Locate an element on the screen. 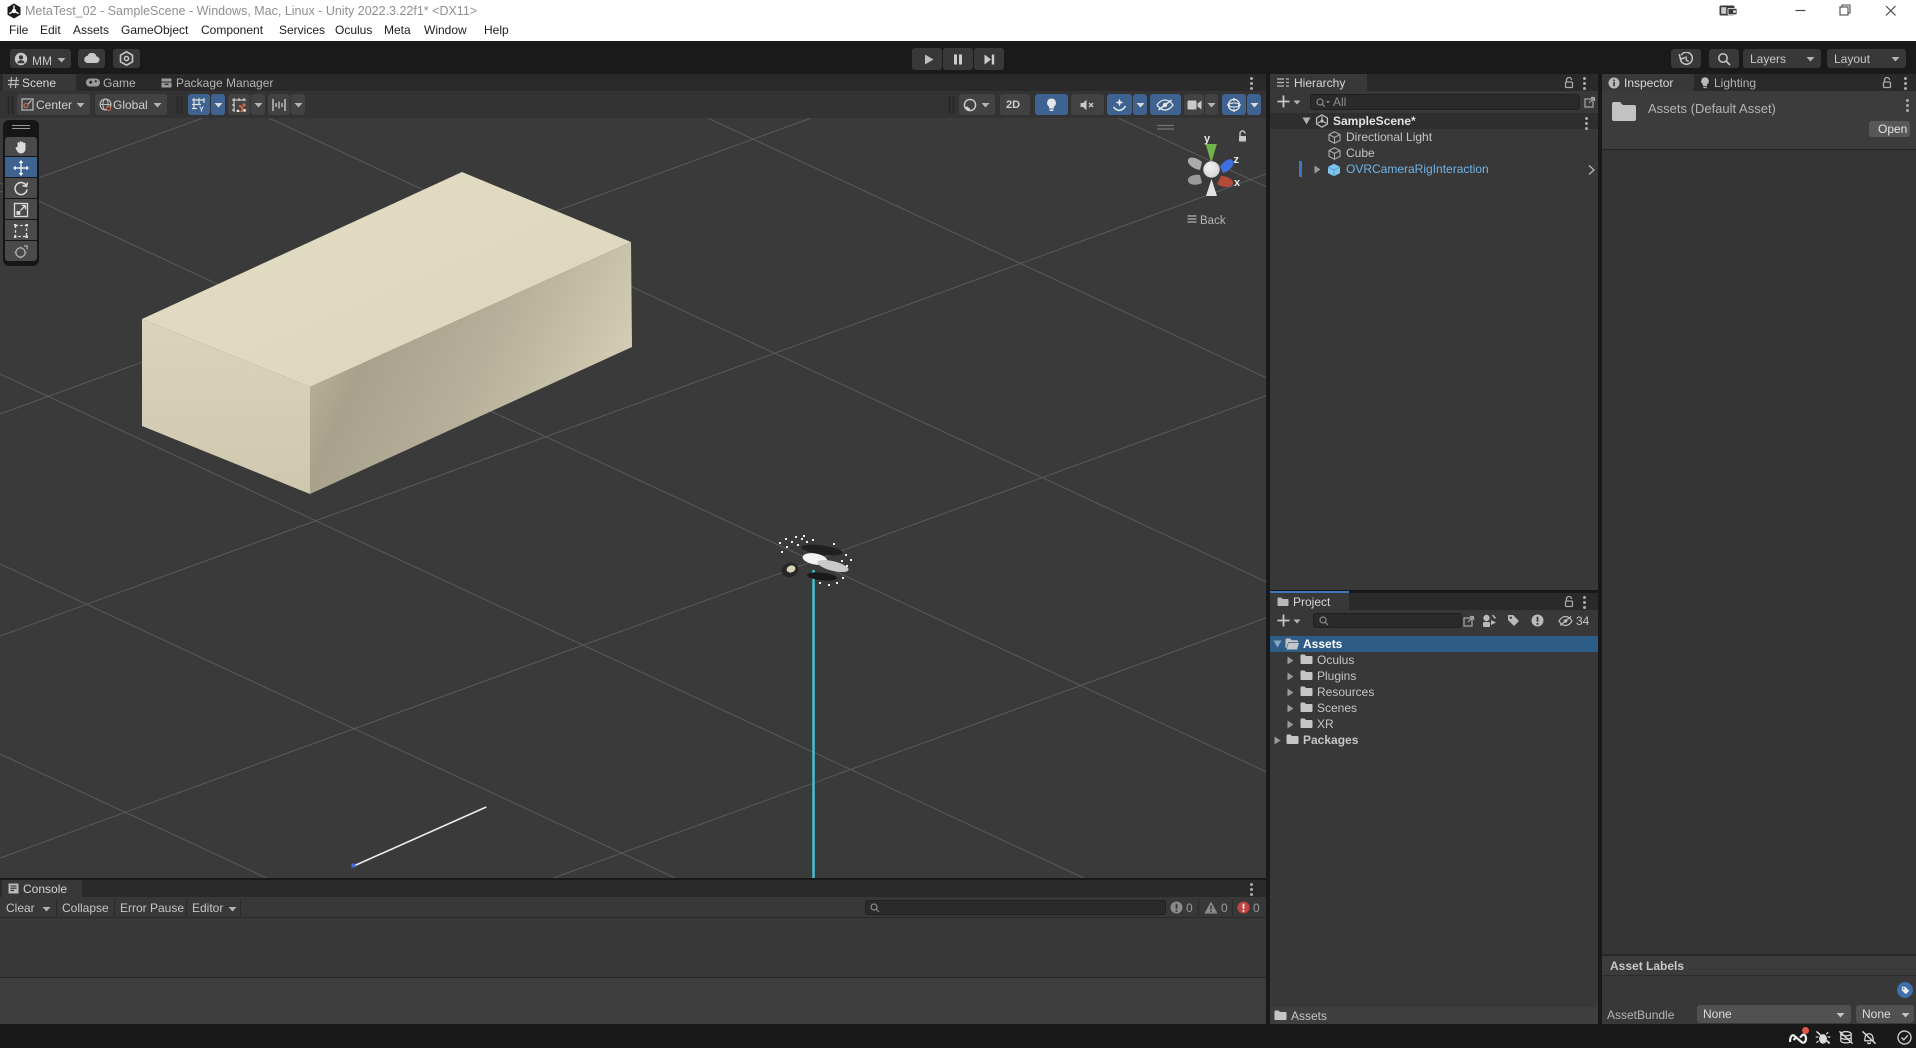  svg-text: Y is located at coordinates (201, 109).